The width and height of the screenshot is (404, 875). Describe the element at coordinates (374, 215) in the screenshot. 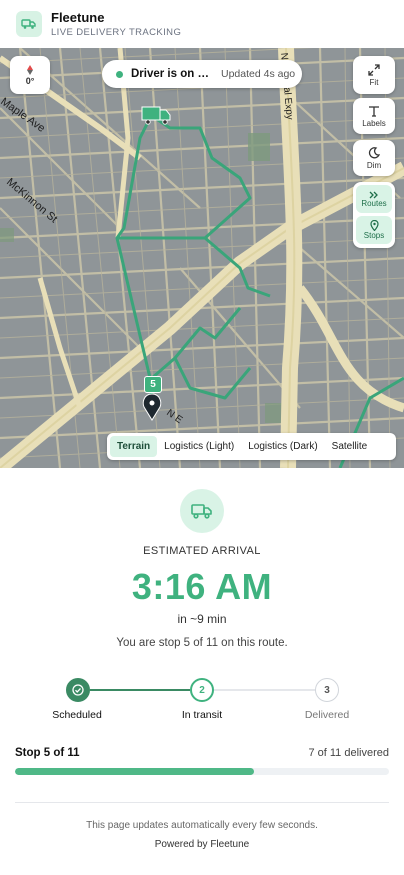

I see `layer-toggle-group: Routes Stops` at that location.